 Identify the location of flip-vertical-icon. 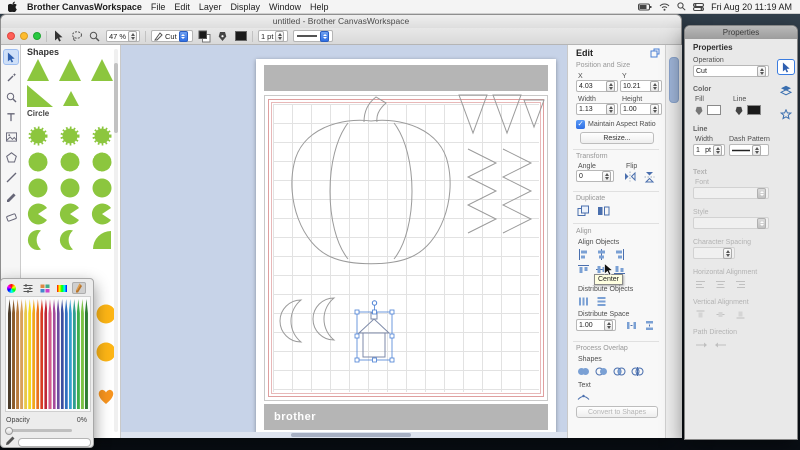
(649, 176).